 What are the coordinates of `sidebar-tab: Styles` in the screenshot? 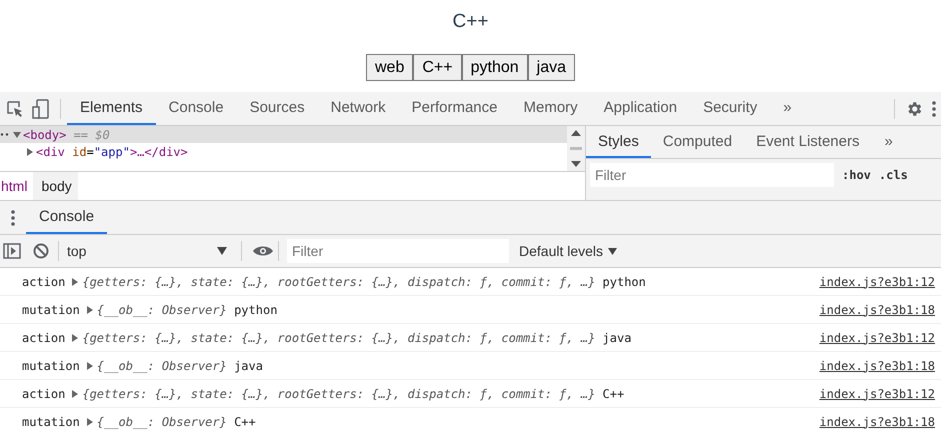 It's located at (618, 142).